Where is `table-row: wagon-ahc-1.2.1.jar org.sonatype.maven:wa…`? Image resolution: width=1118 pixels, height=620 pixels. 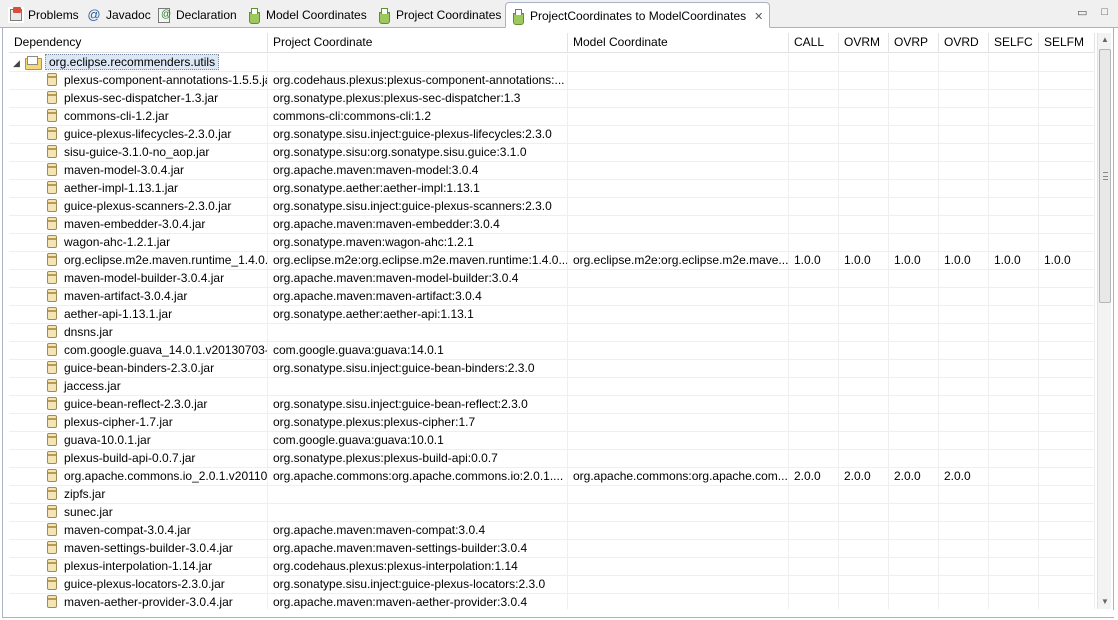
table-row: wagon-ahc-1.2.1.jar org.sonatype.maven:wa… is located at coordinates (552, 243).